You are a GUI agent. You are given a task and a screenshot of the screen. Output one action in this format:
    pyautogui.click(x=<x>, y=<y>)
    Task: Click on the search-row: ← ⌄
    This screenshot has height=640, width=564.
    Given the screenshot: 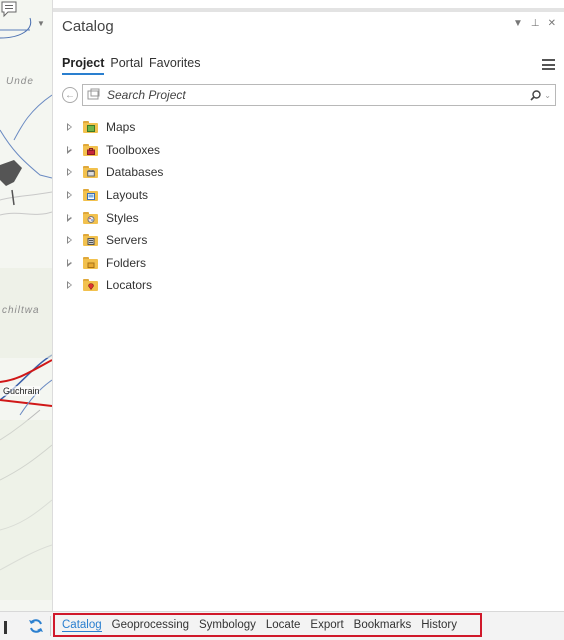 What is the action you would take?
    pyautogui.click(x=309, y=95)
    